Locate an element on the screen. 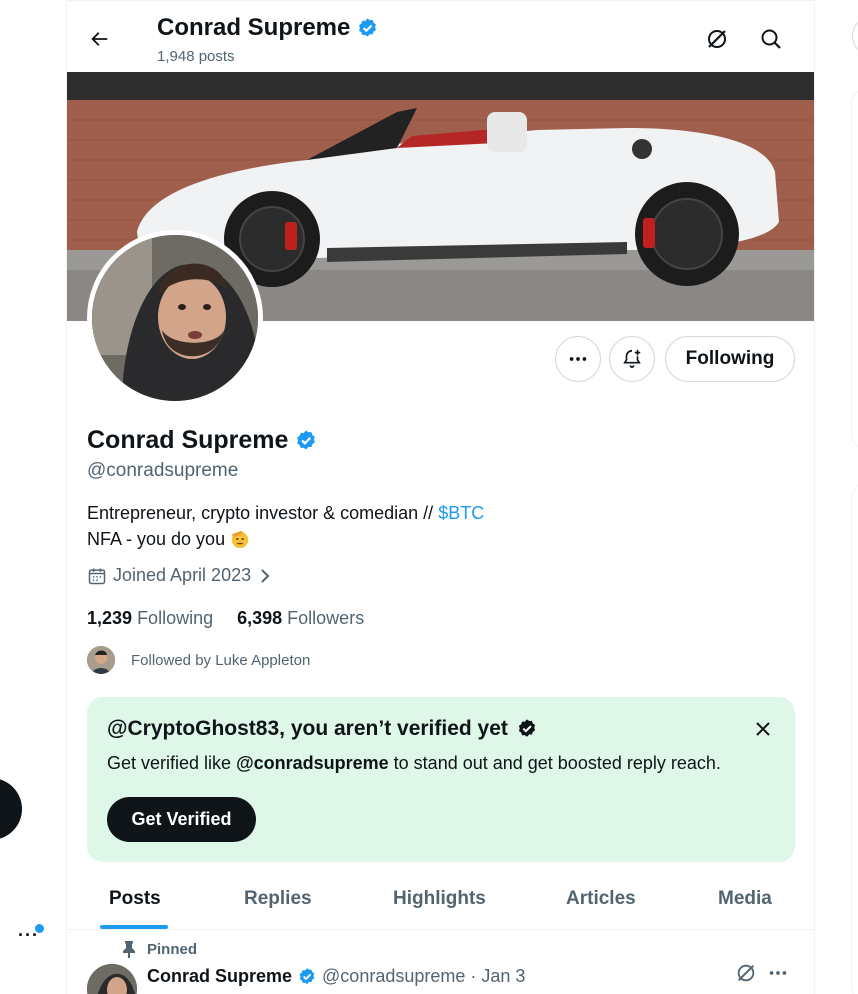  verified-badge-black-icon is located at coordinates (526, 728).